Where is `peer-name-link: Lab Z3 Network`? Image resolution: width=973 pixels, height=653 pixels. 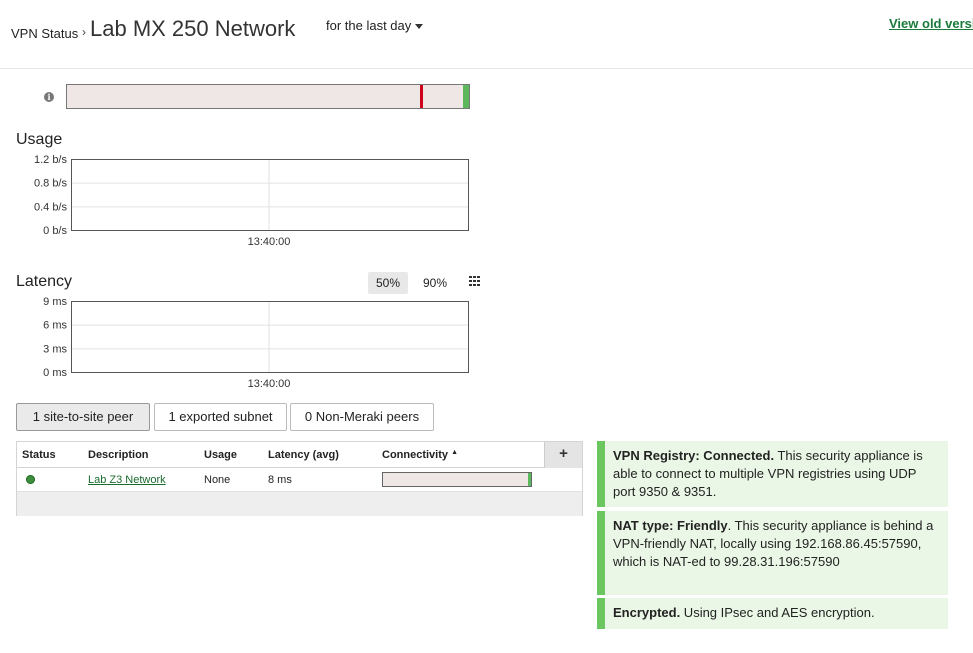
peer-name-link: Lab Z3 Network is located at coordinates (127, 480).